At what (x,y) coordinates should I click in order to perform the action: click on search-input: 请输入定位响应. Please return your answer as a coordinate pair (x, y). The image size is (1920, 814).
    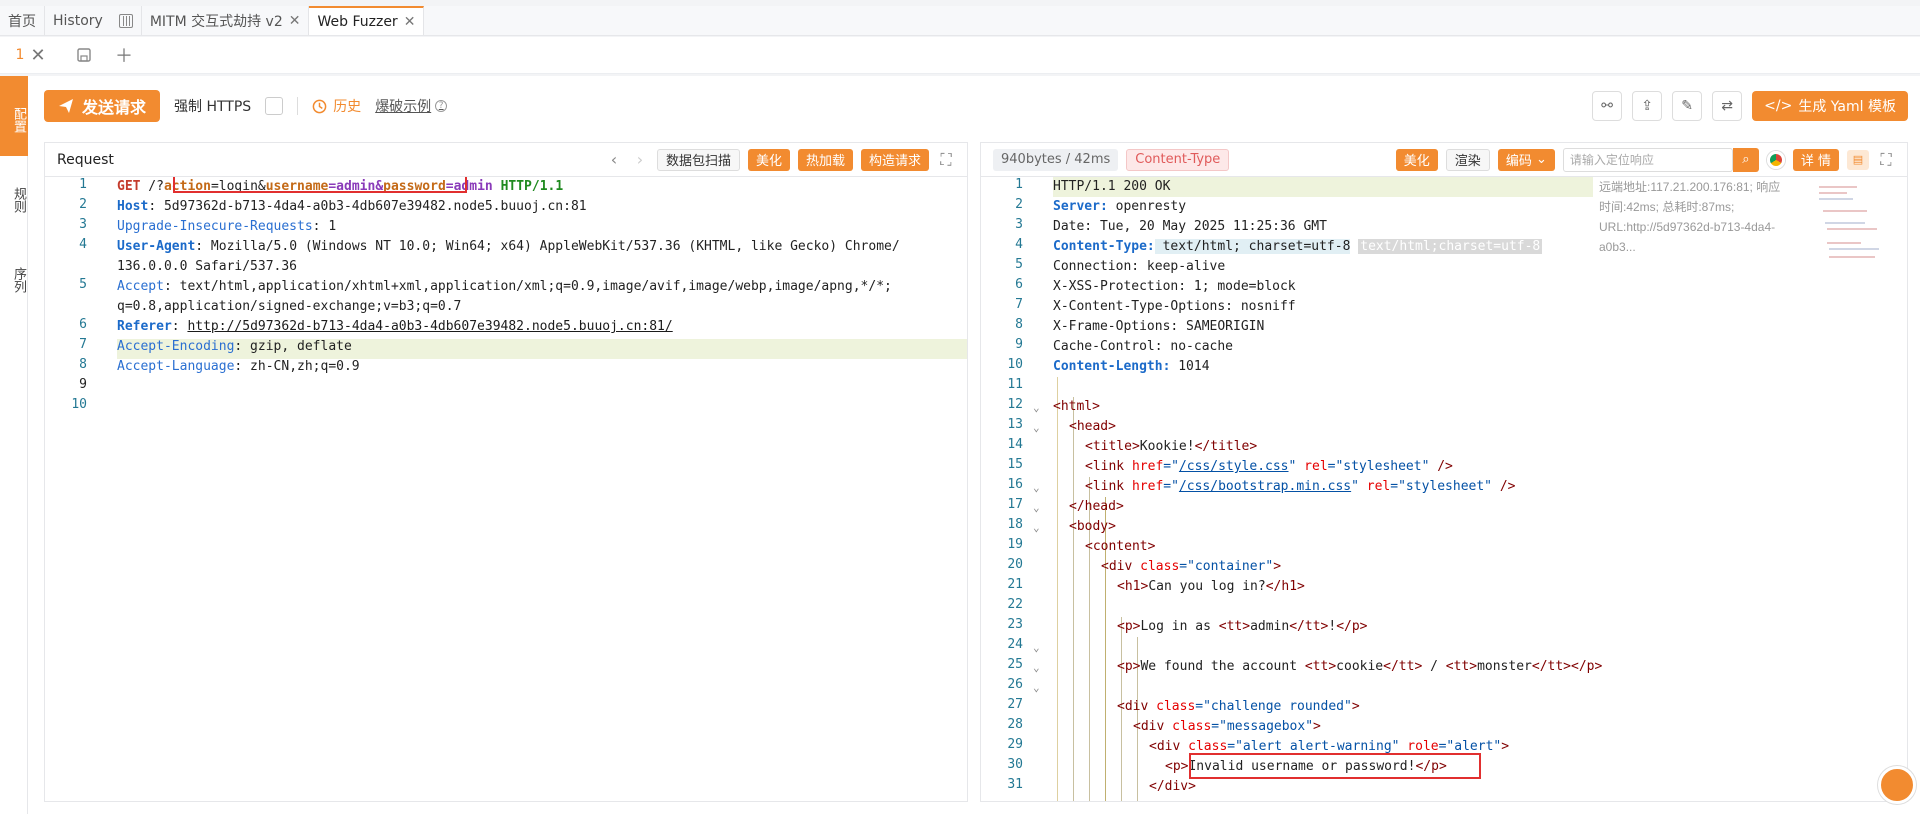
    Looking at the image, I should click on (1647, 159).